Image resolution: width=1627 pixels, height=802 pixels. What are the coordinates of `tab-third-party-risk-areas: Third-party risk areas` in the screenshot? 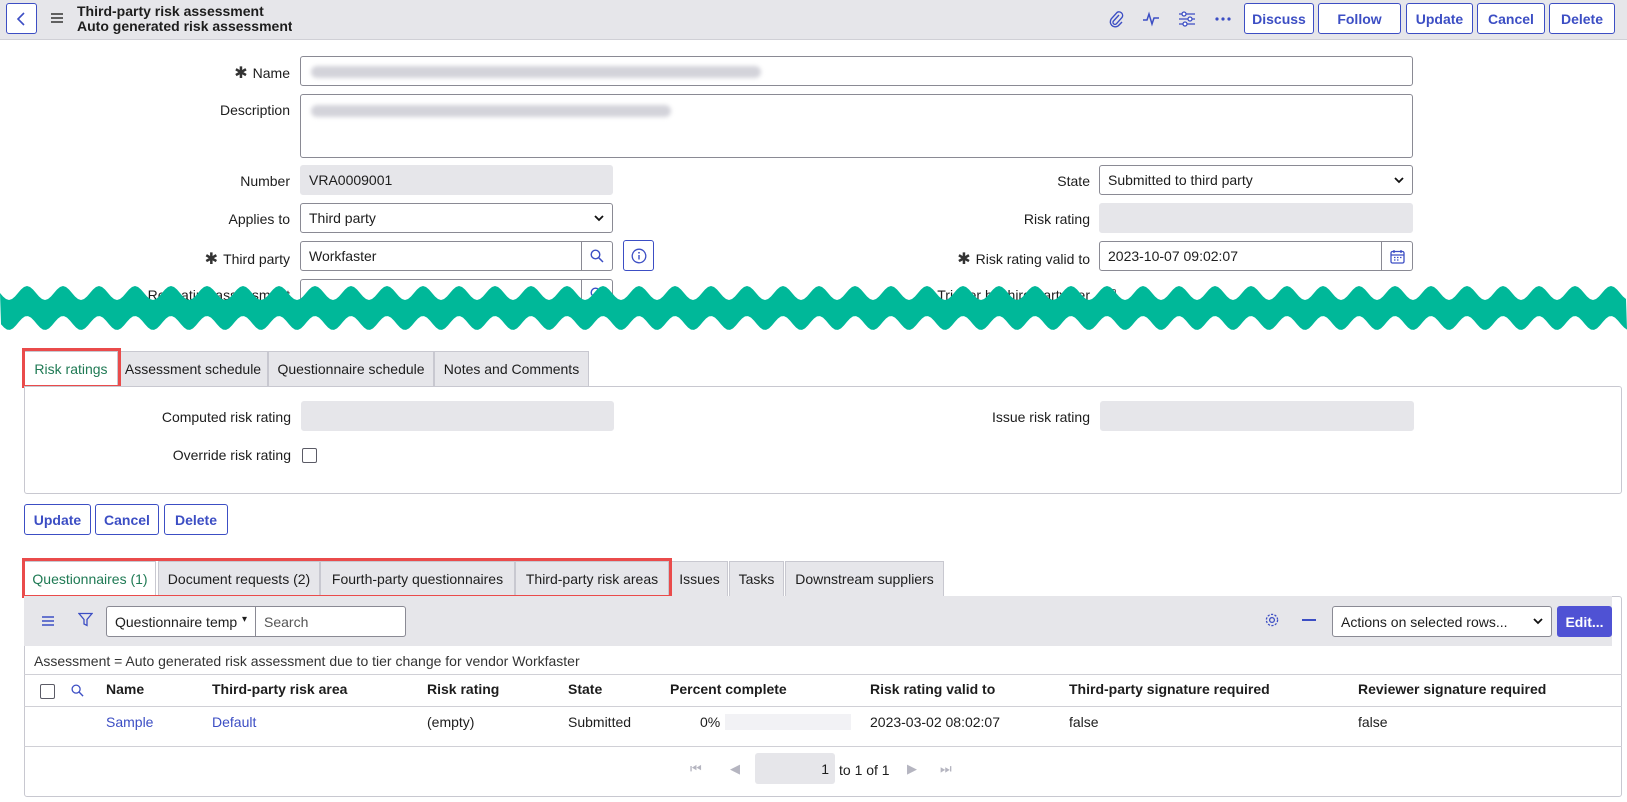 It's located at (592, 578).